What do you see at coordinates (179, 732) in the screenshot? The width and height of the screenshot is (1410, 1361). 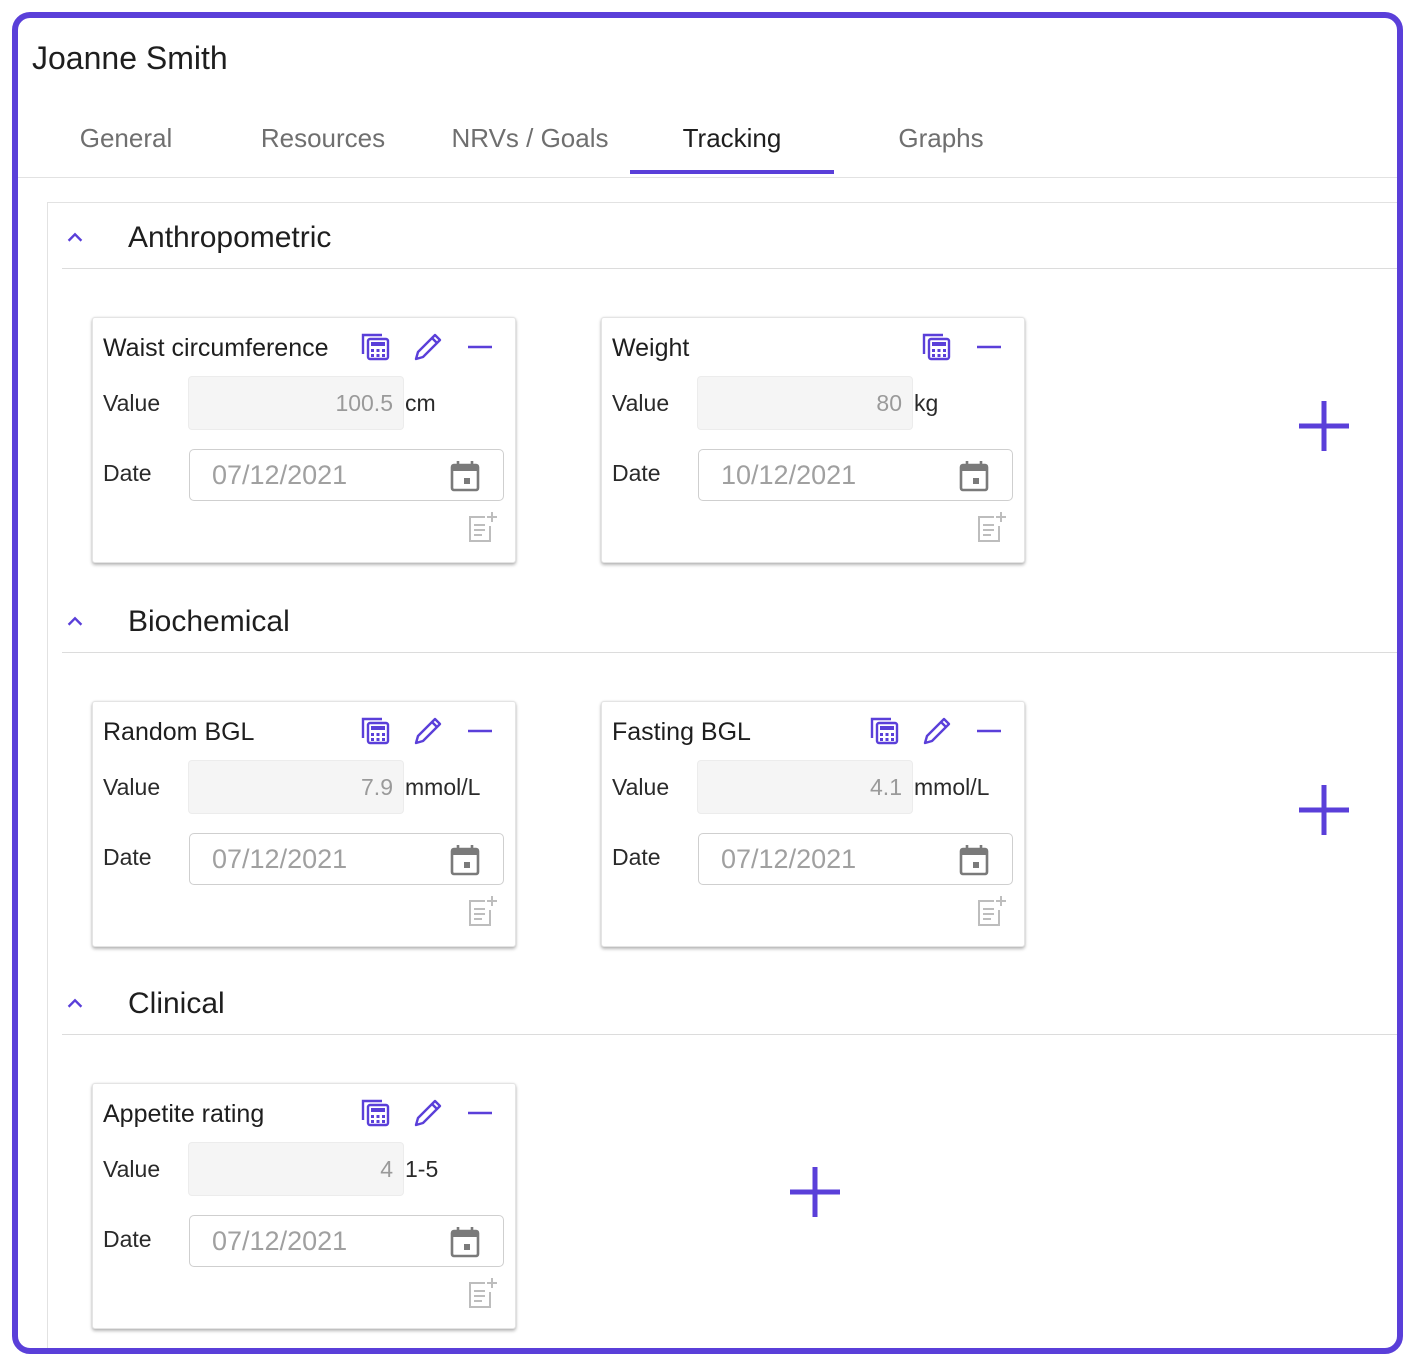 I see `card-title: Random BGL` at bounding box center [179, 732].